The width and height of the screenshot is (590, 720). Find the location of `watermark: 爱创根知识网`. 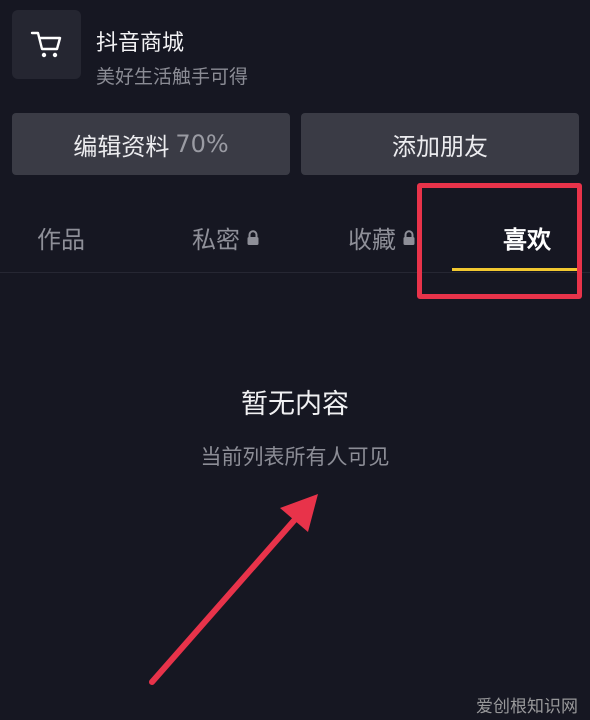

watermark: 爱创根知识网 is located at coordinates (527, 707).